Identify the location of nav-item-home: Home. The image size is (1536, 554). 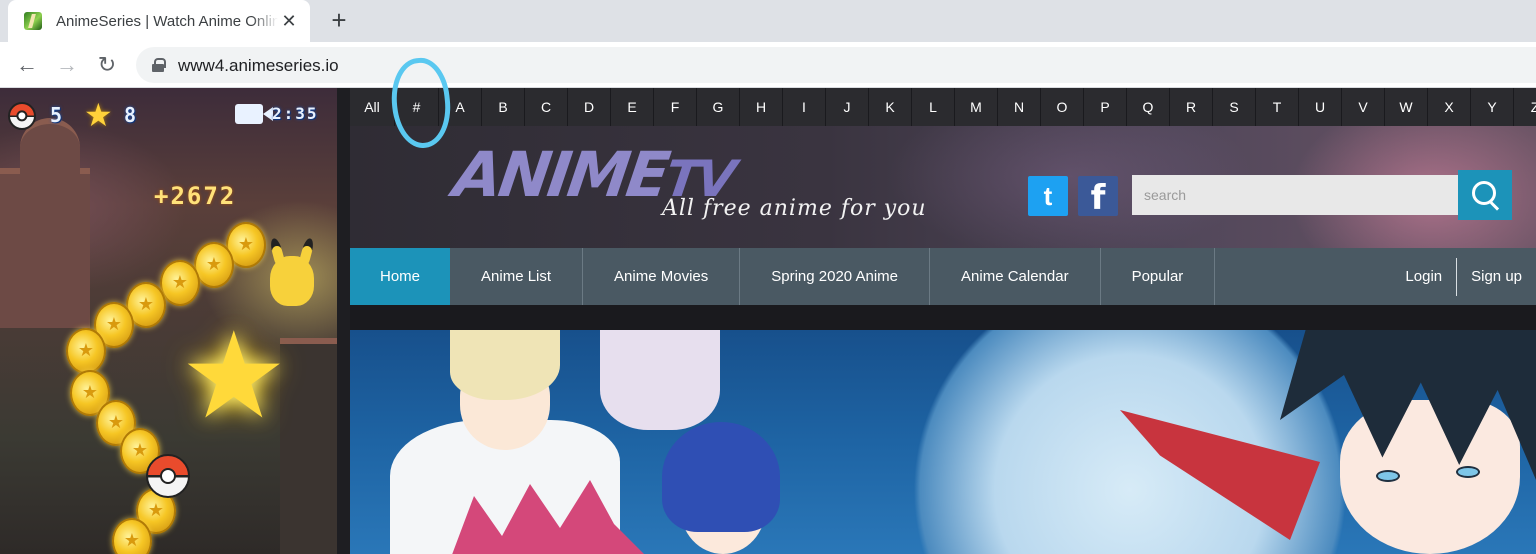
(400, 276).